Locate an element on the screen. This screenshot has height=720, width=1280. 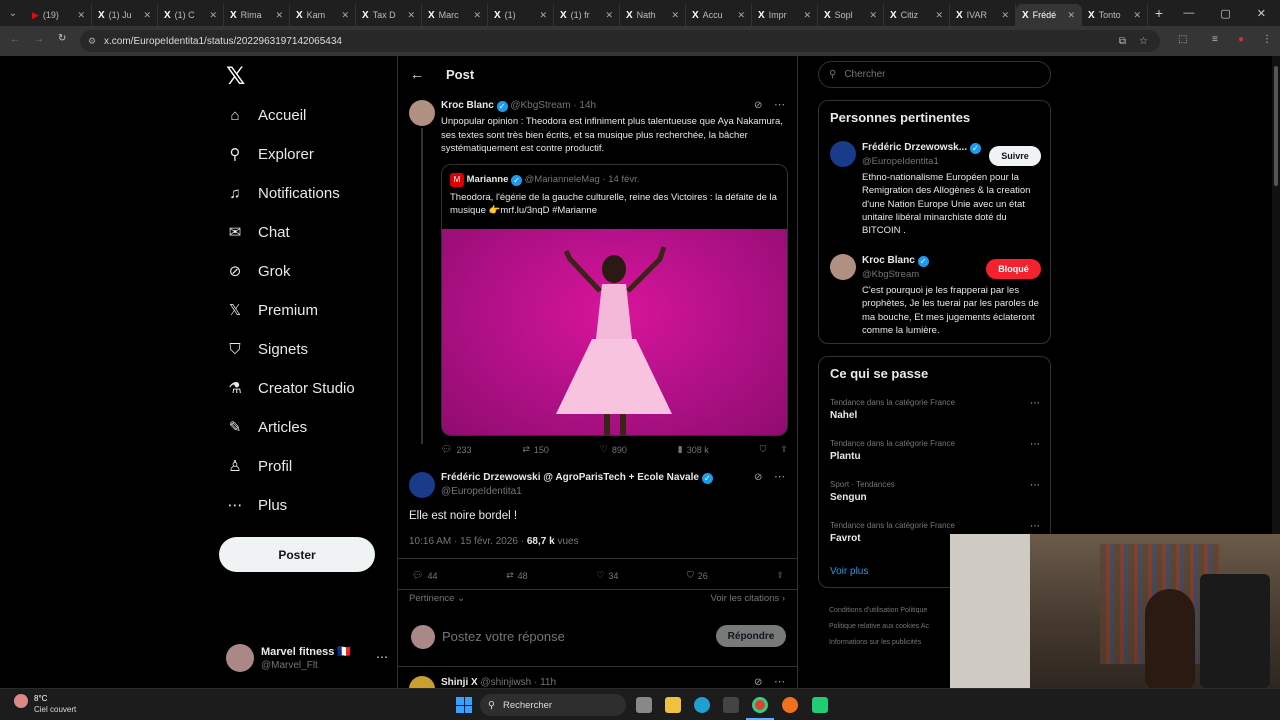
browser-tab: X Tax D ✕ is located at coordinates (389, 15).